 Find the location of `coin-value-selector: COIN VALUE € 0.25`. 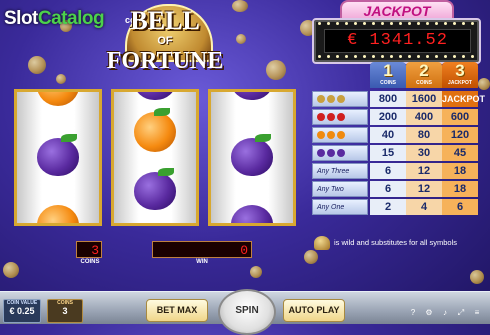

coin-value-selector: COIN VALUE € 0.25 is located at coordinates (22, 311).